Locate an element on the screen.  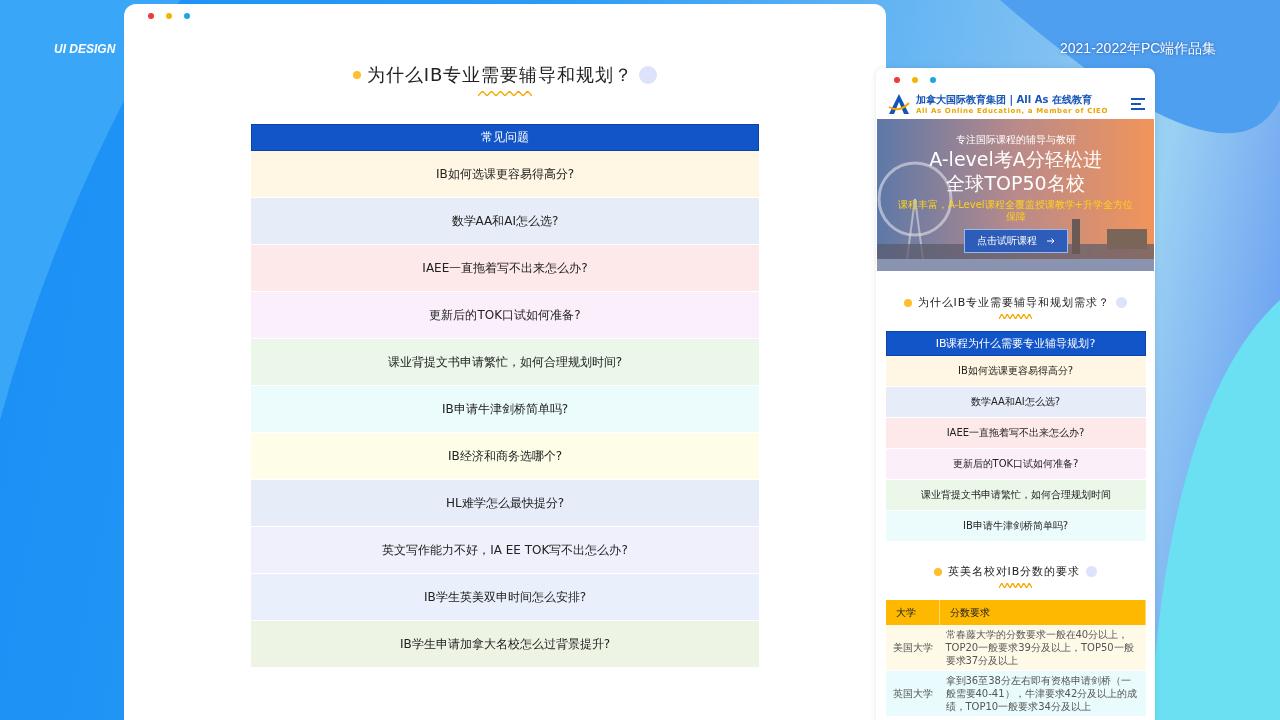
table-header: IB课程为什么需要专业辅导规划? is located at coordinates (1015, 343).